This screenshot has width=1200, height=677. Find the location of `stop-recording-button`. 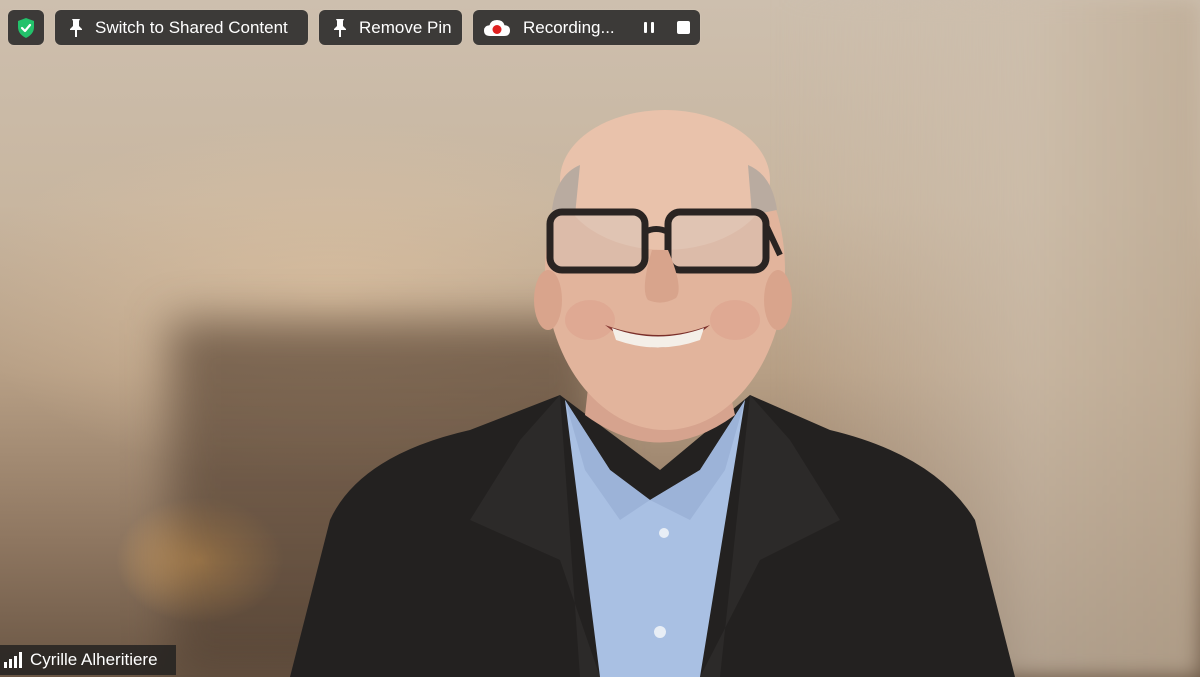

stop-recording-button is located at coordinates (683, 27).